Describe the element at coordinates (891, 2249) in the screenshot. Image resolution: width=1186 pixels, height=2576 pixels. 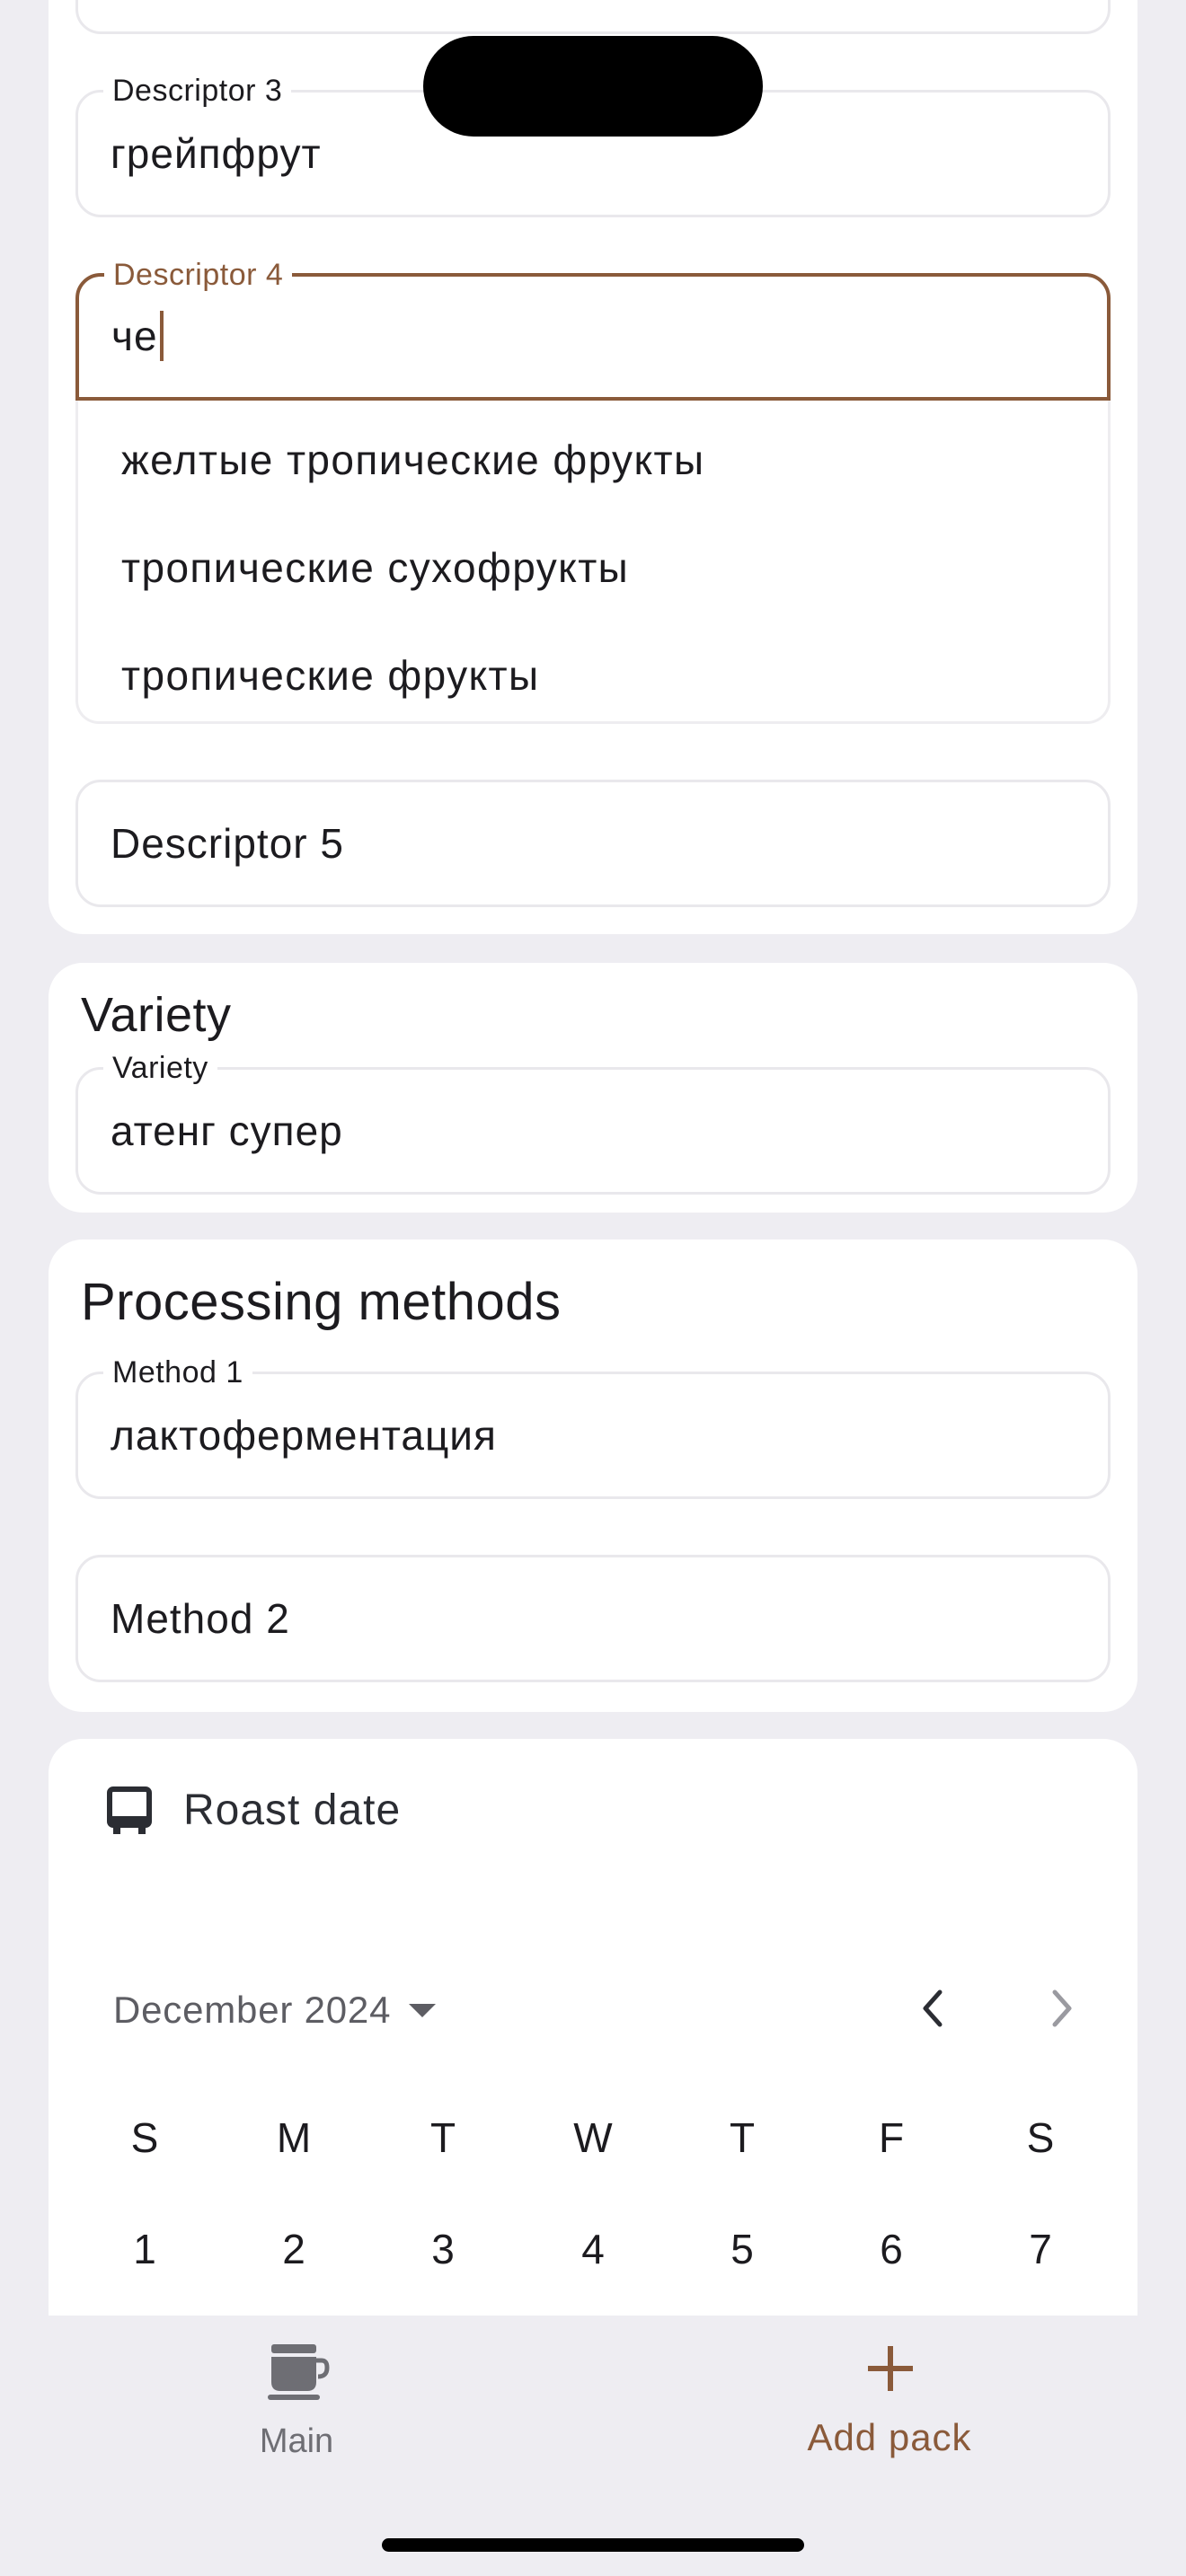
I see `calendar-day: 6` at that location.